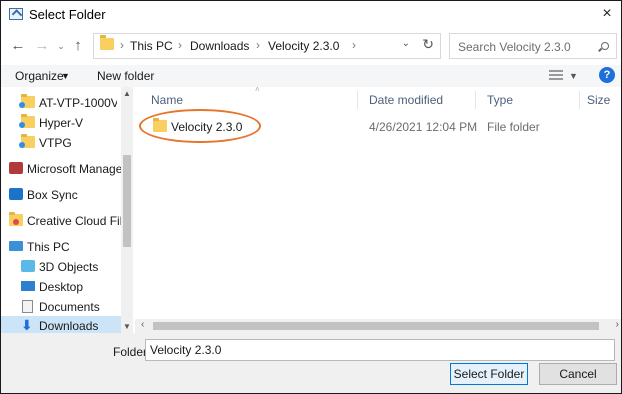 The height and width of the screenshot is (394, 622). What do you see at coordinates (69, 326) in the screenshot?
I see `nav-item-label: Downloads` at bounding box center [69, 326].